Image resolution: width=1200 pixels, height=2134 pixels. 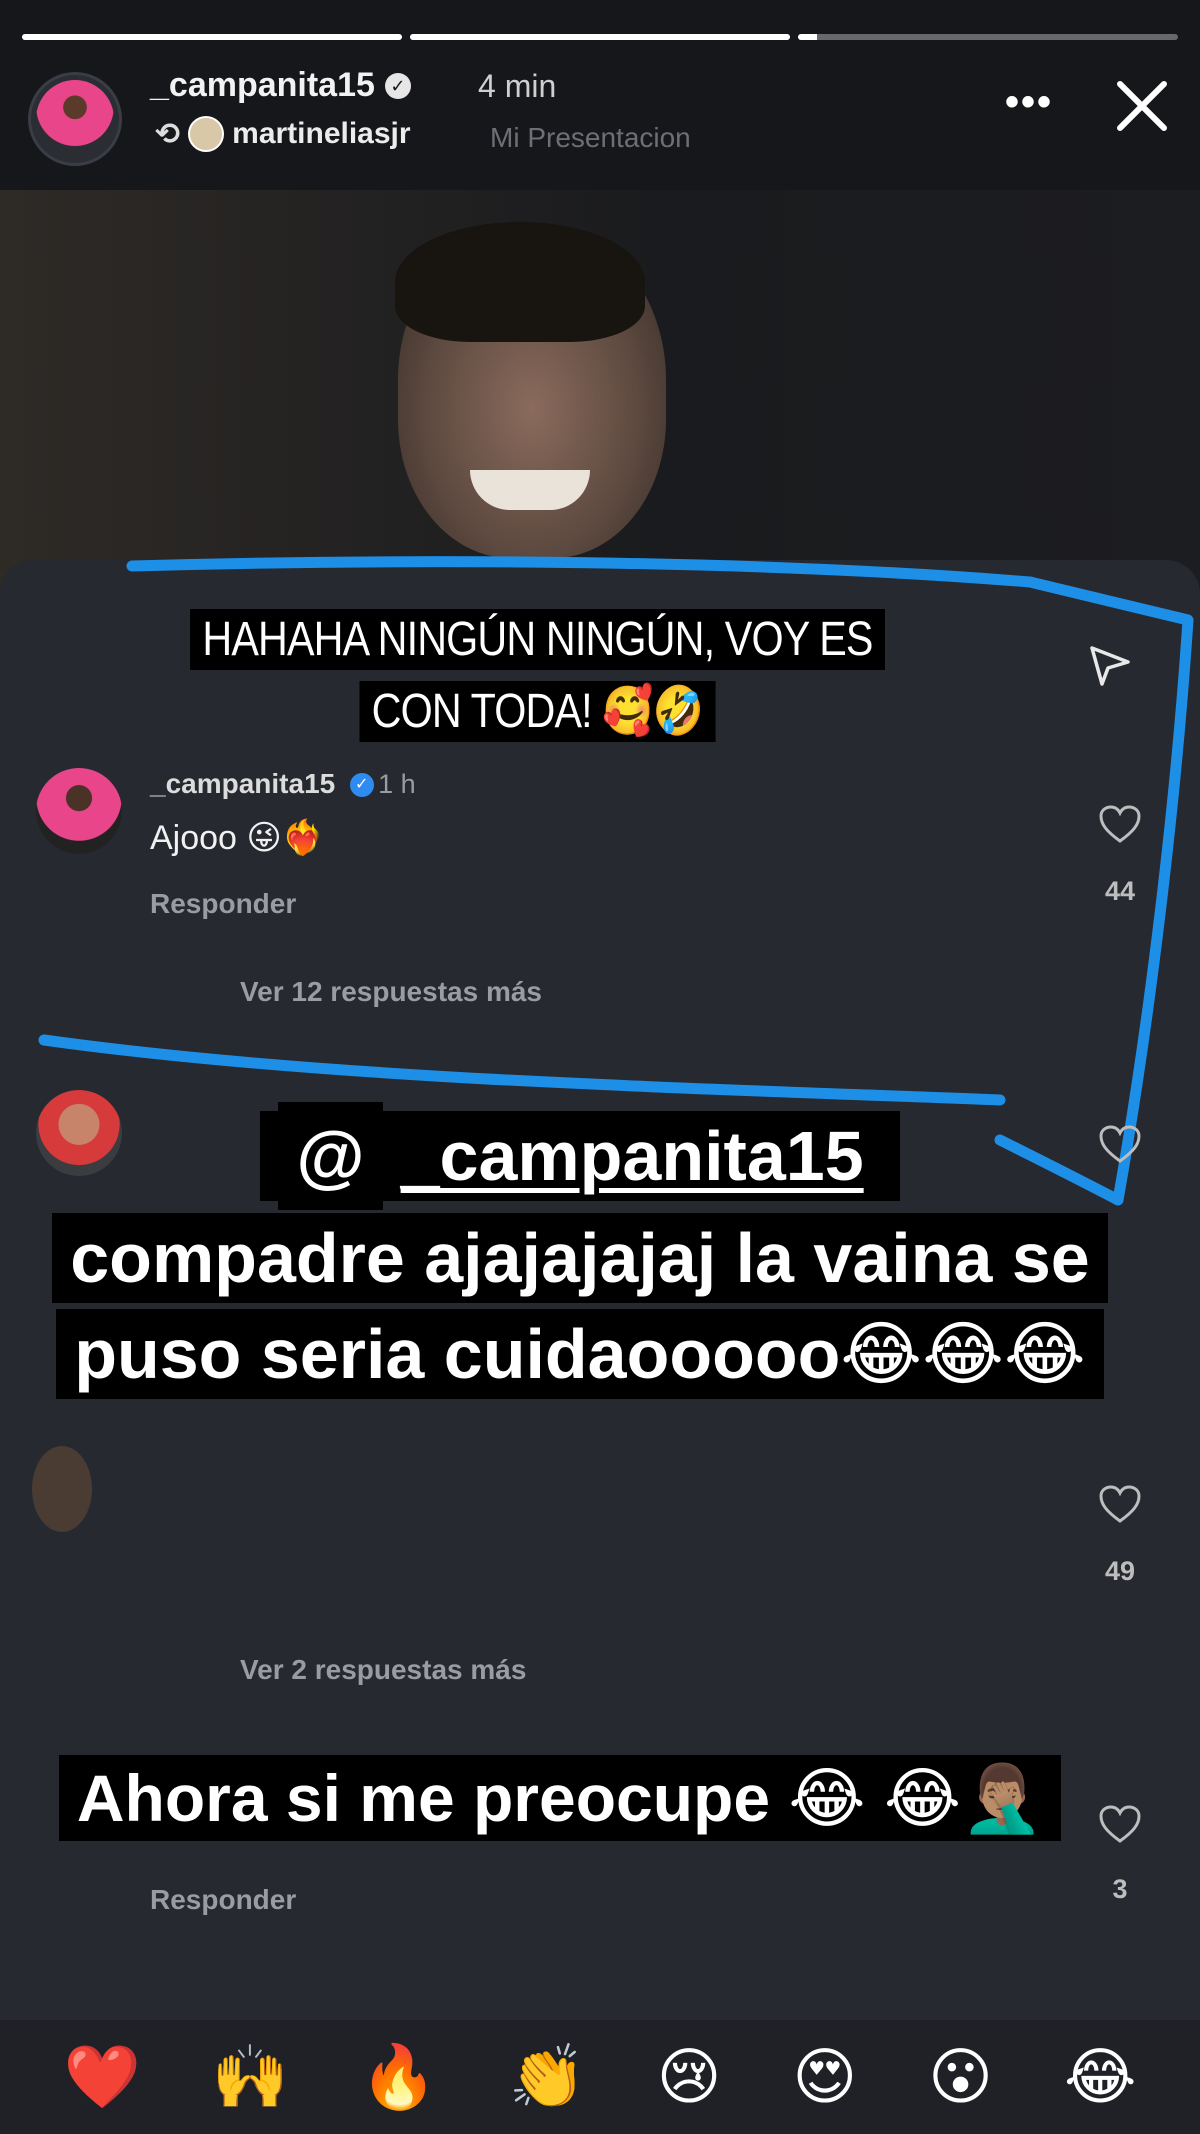 I want to click on avatar, so click(x=75, y=119).